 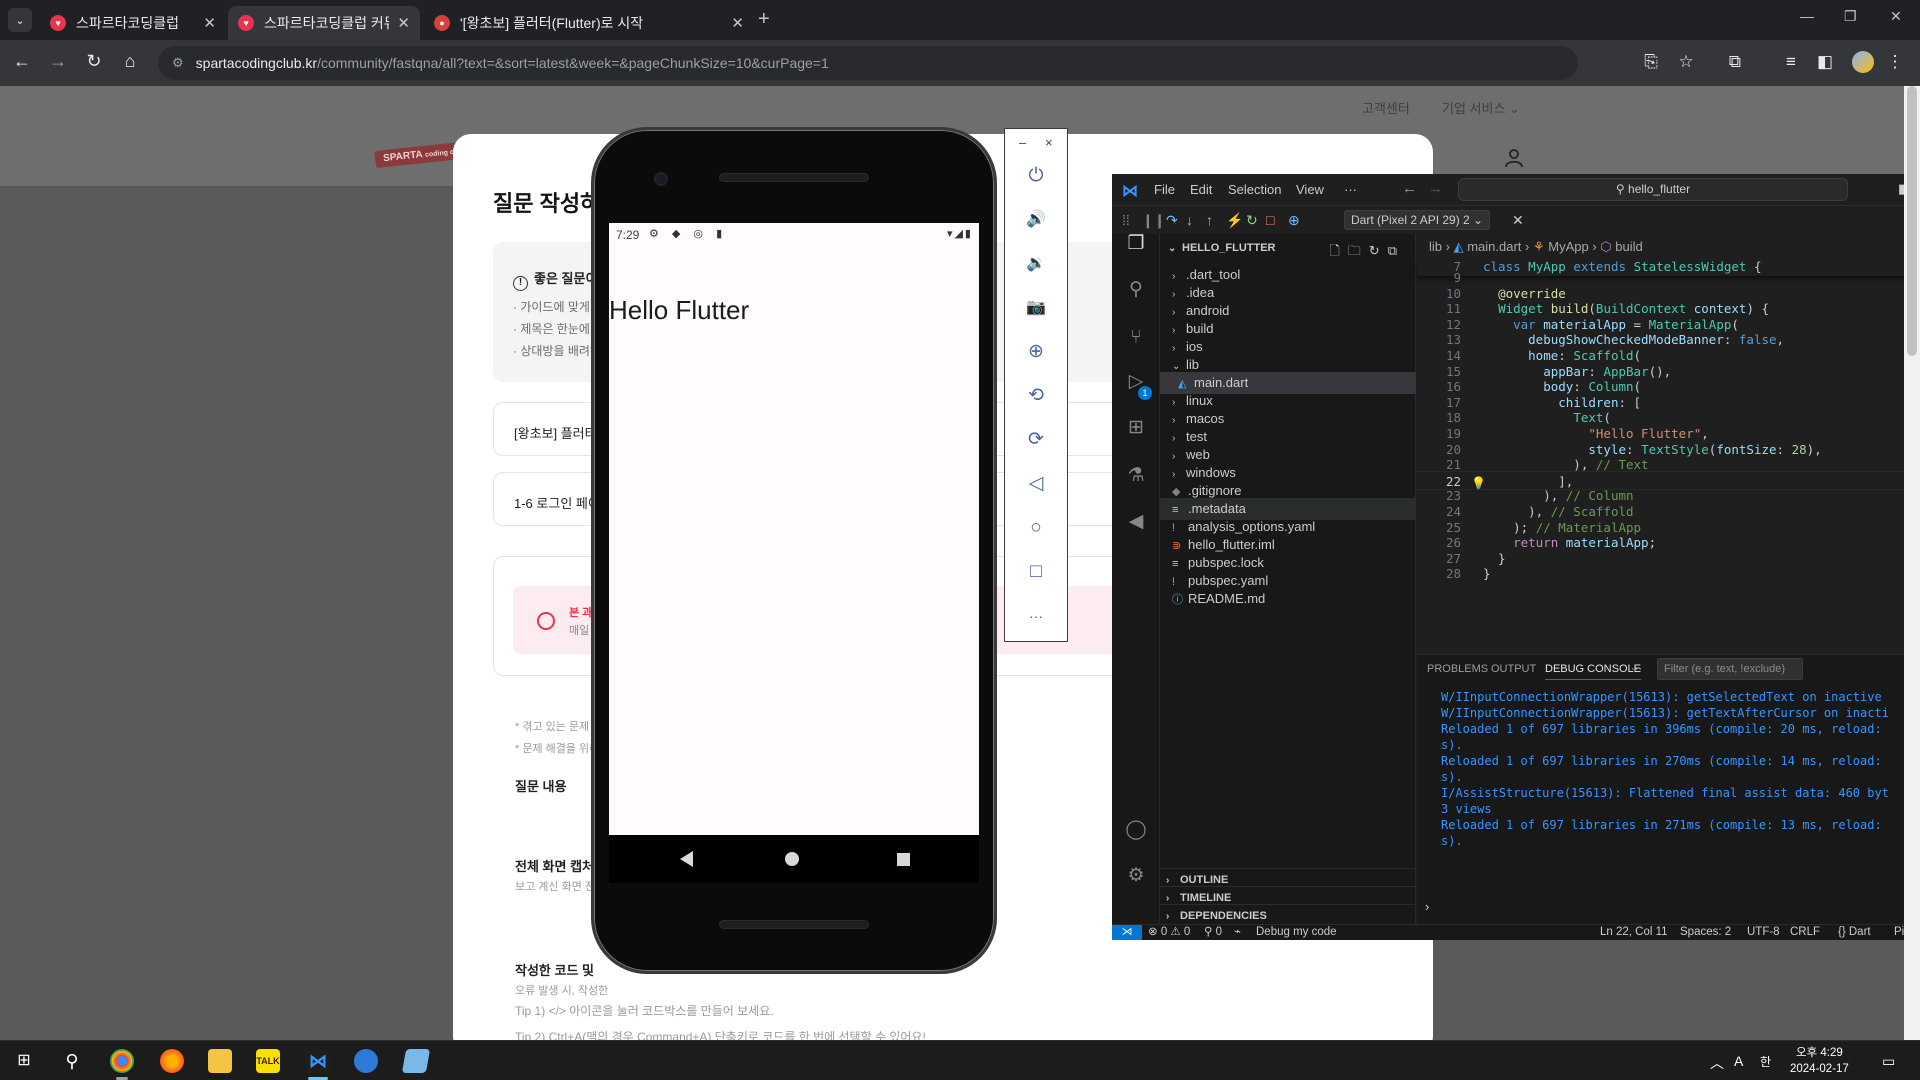 What do you see at coordinates (1338, 250) in the screenshot?
I see `new-file-icon: 🗋` at bounding box center [1338, 250].